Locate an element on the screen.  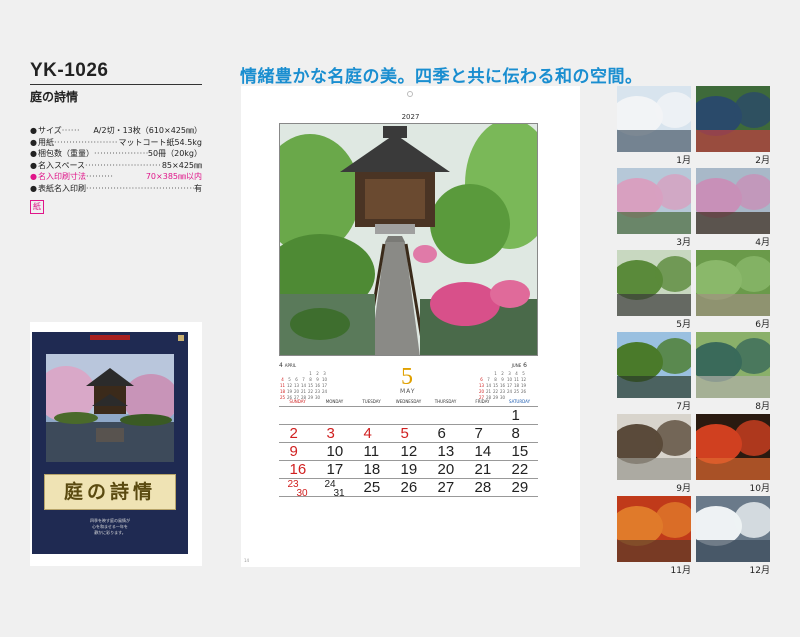
month-label: 3月 is located at coordinates (683, 243).